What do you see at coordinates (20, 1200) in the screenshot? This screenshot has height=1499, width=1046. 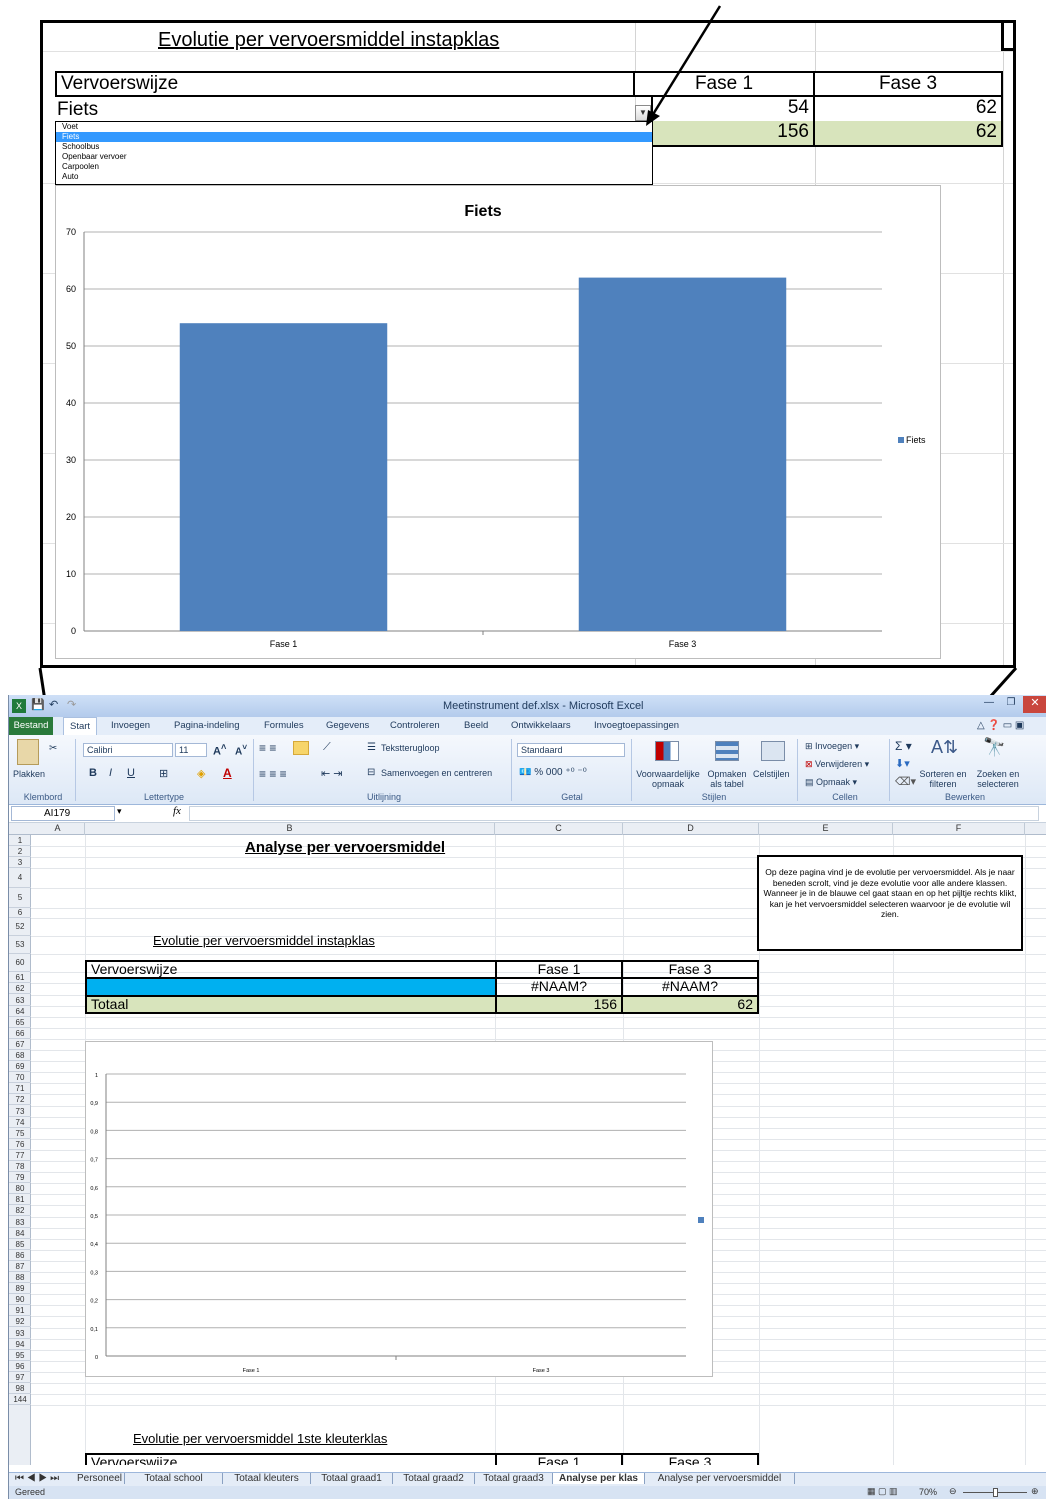 I see `row-header: 81` at bounding box center [20, 1200].